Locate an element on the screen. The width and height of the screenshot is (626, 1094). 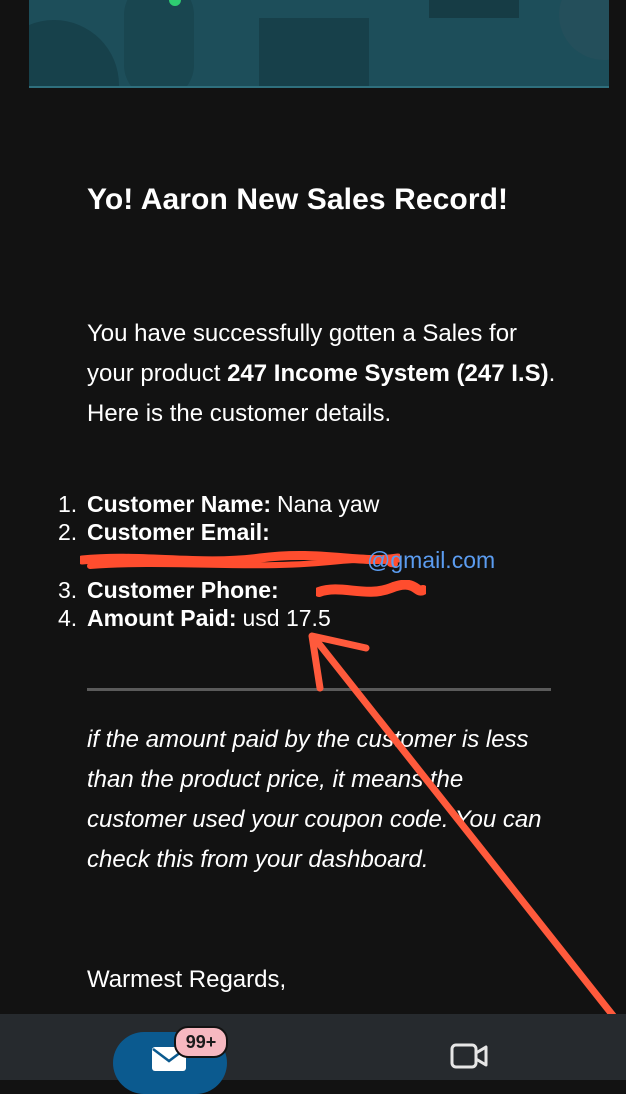
bottom-nav is located at coordinates (313, 1054).